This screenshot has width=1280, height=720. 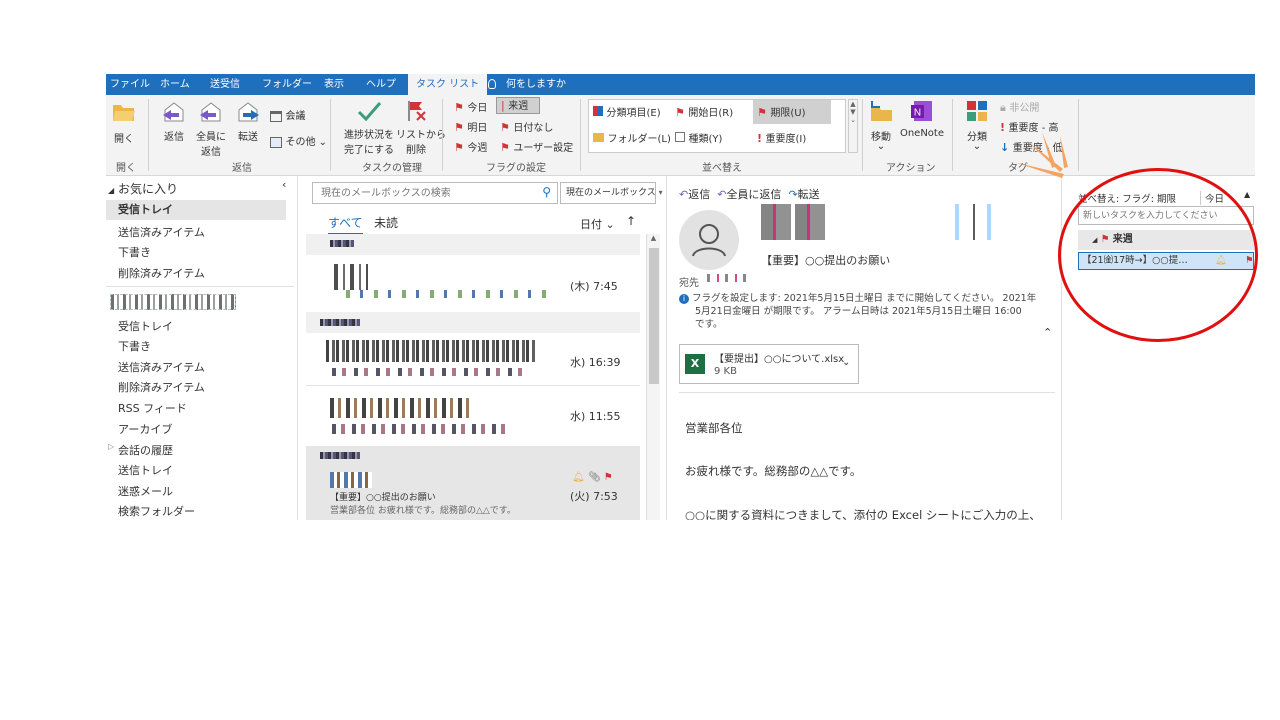 I want to click on folder-drafts: 下書き, so click(x=134, y=346).